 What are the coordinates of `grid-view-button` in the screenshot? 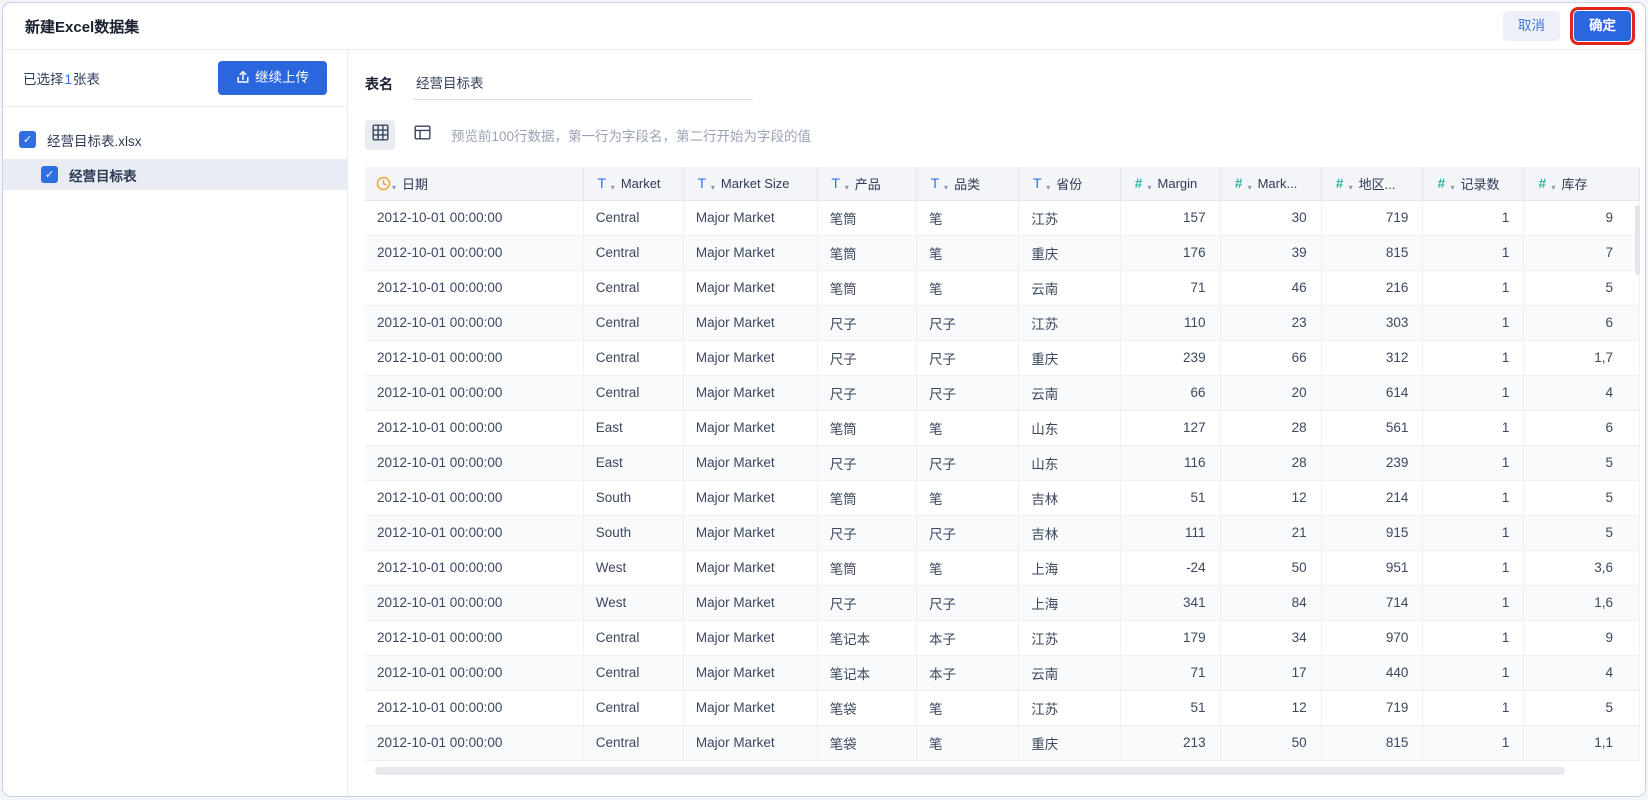 It's located at (380, 135).